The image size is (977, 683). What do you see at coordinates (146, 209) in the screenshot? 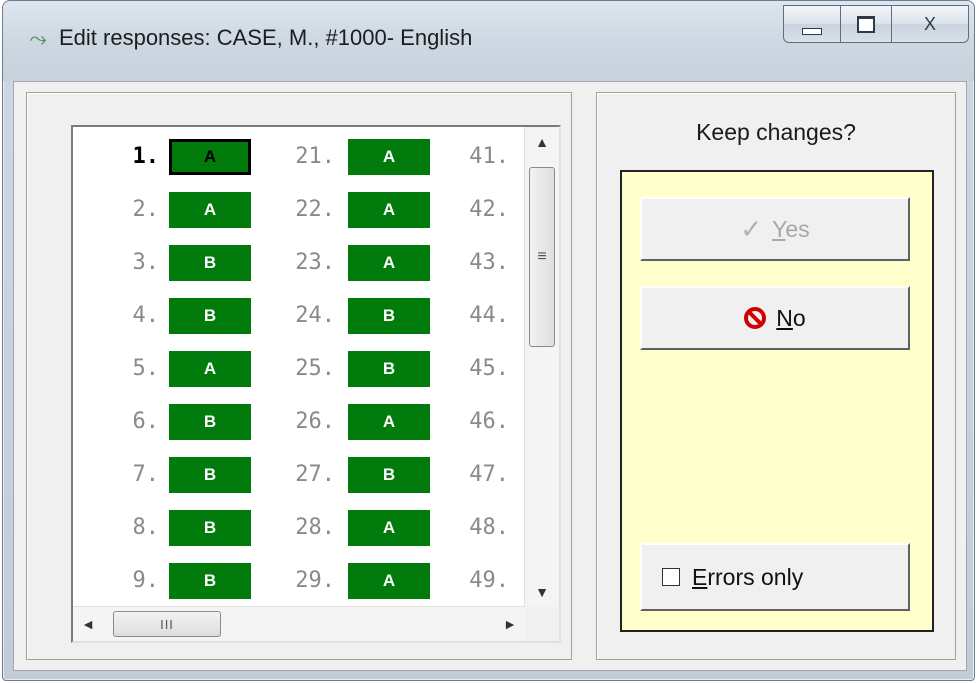
I see `response-number: 2.` at bounding box center [146, 209].